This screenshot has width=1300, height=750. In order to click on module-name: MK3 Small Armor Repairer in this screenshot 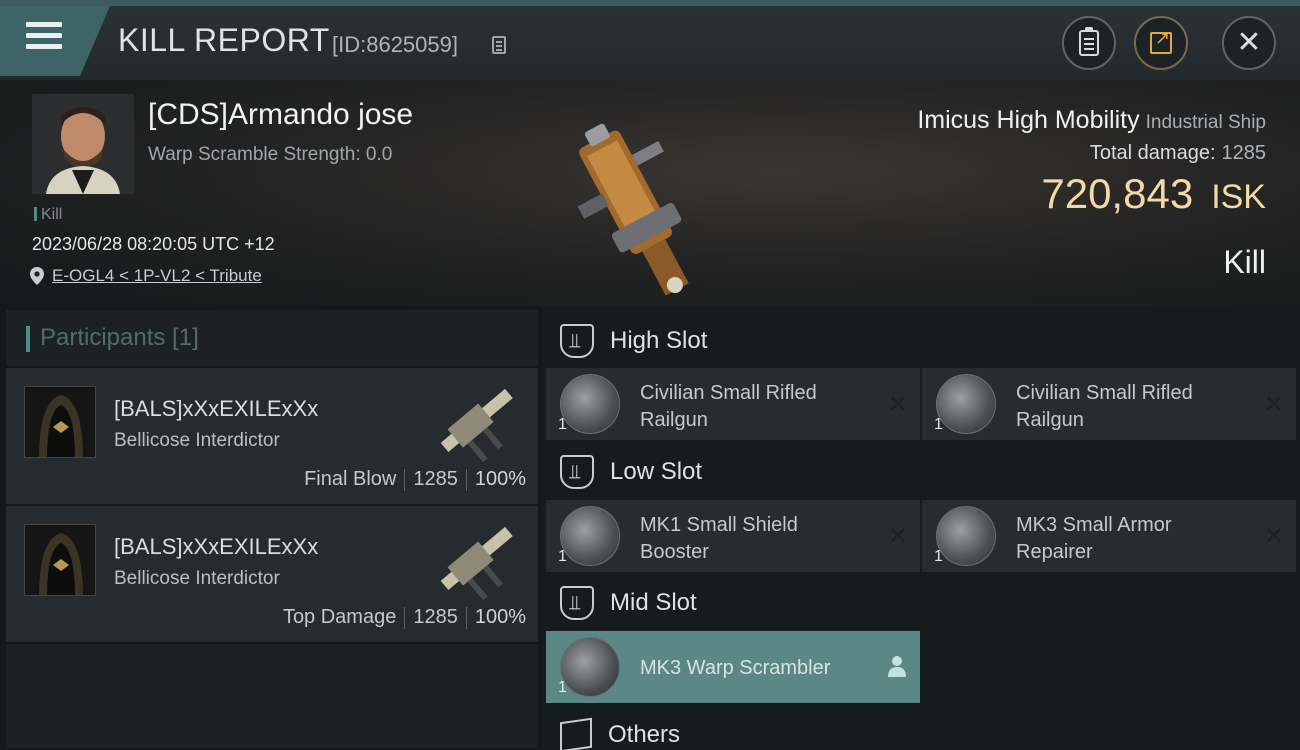, I will do `click(1131, 539)`.